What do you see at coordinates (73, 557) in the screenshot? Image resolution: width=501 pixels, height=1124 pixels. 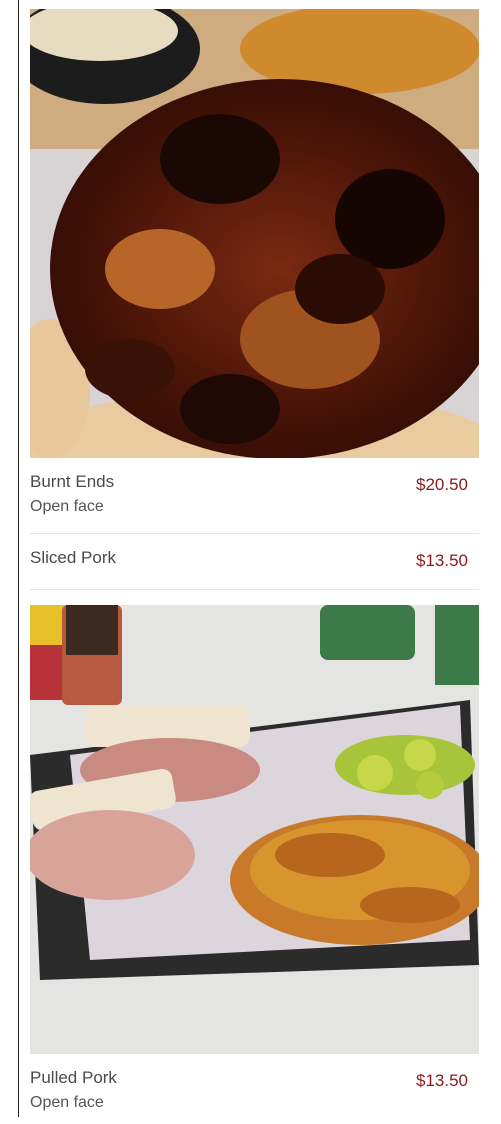 I see `item-name: Sliced Pork` at bounding box center [73, 557].